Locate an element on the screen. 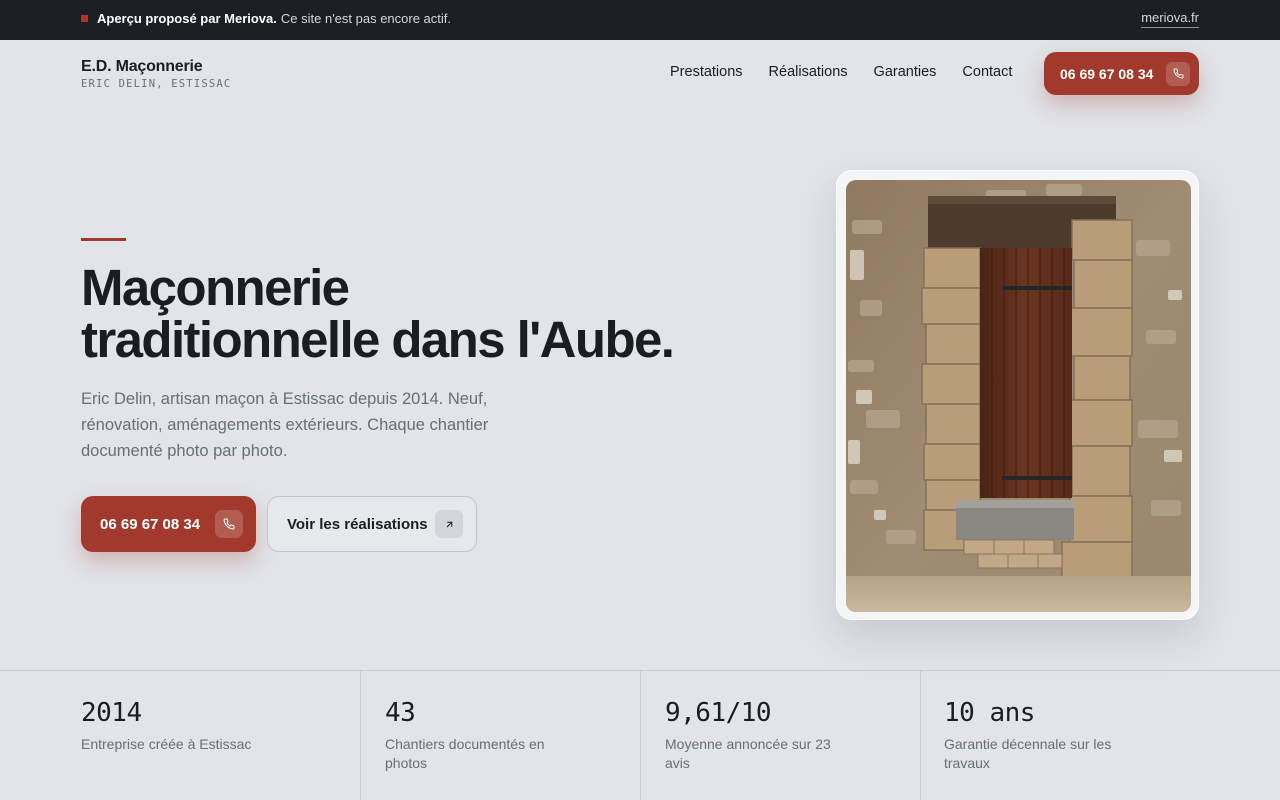 The height and width of the screenshot is (800, 1280). hero-call-button: 06 69 67 08 34 is located at coordinates (168, 524).